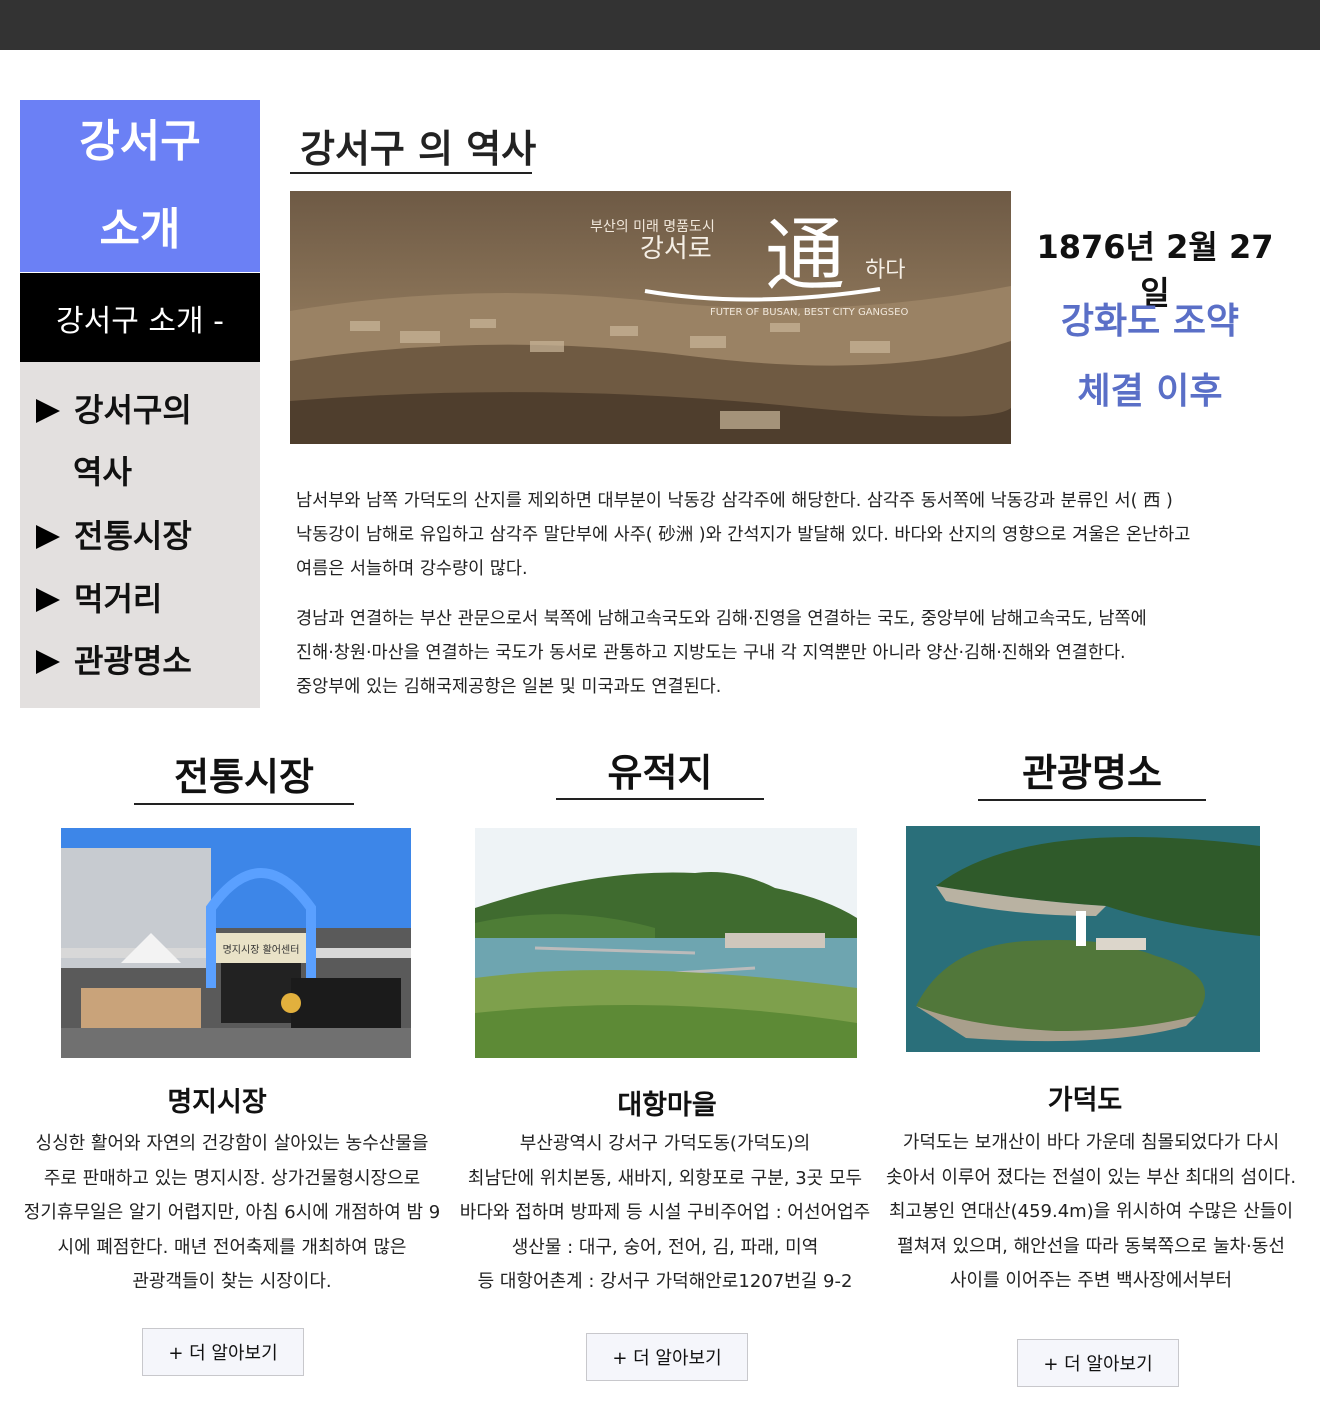 Image resolution: width=1320 pixels, height=1411 pixels. Describe the element at coordinates (418, 149) in the screenshot. I see `history-heading: 강서구 의 역사` at that location.